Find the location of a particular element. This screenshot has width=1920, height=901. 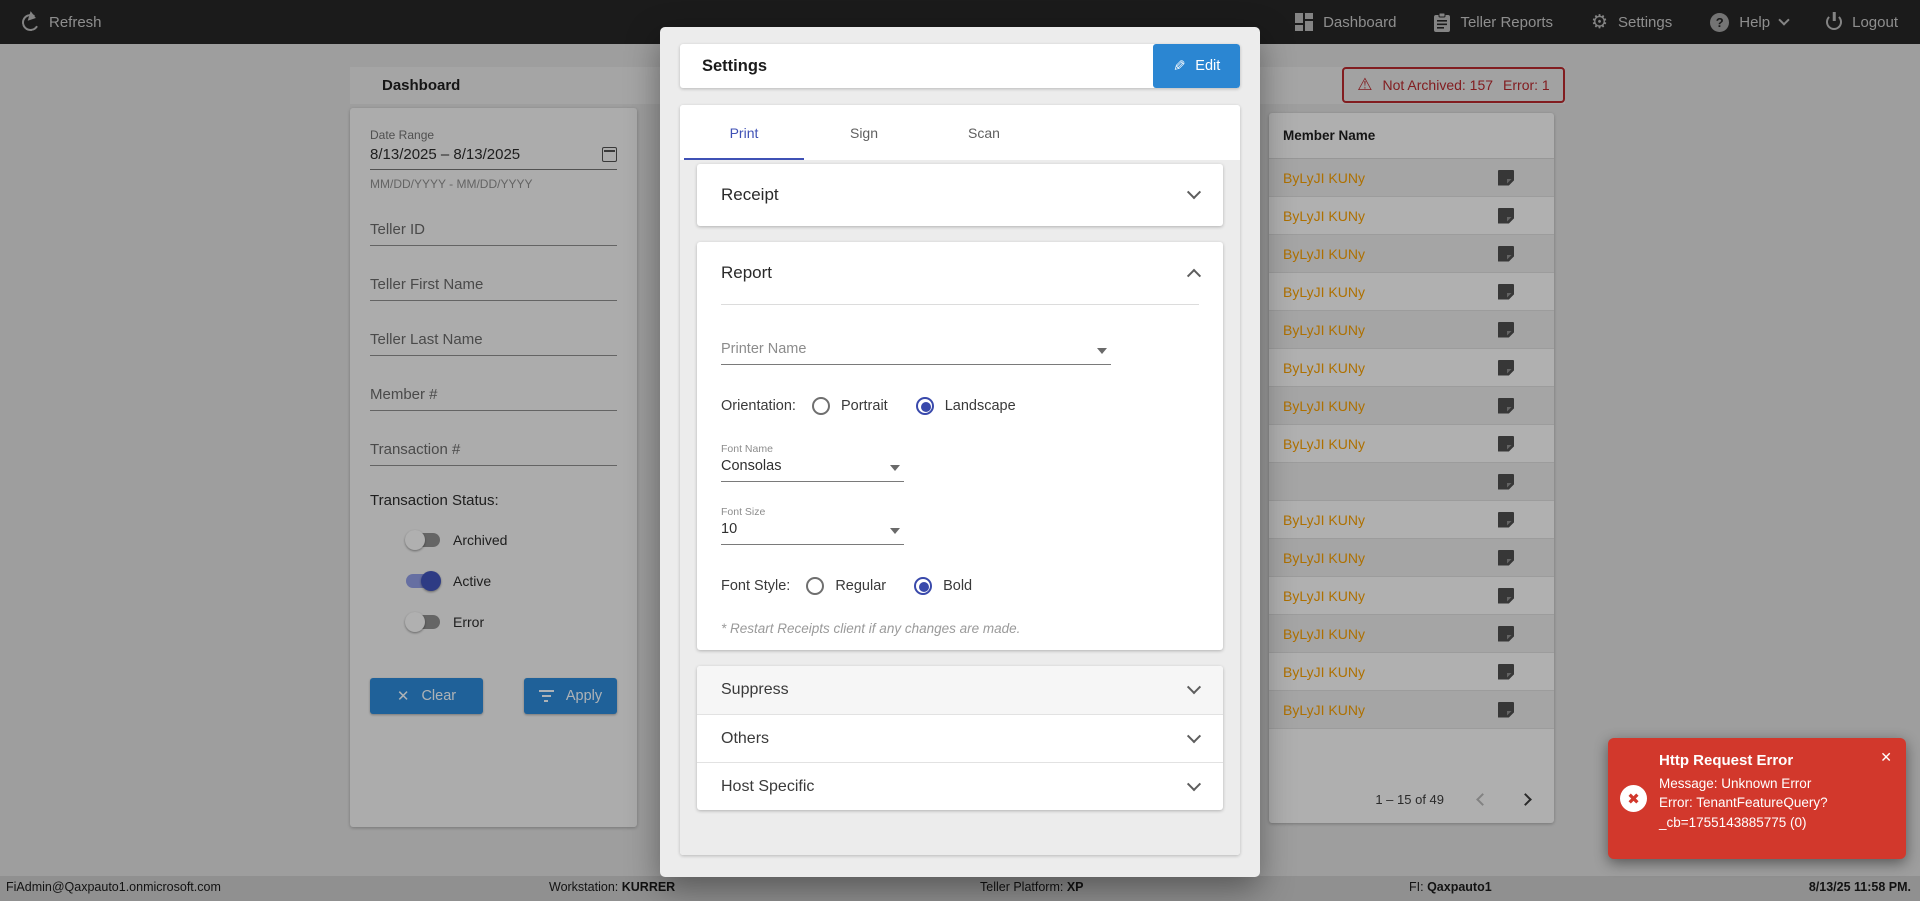

font-name-label: Font Name is located at coordinates (747, 449).